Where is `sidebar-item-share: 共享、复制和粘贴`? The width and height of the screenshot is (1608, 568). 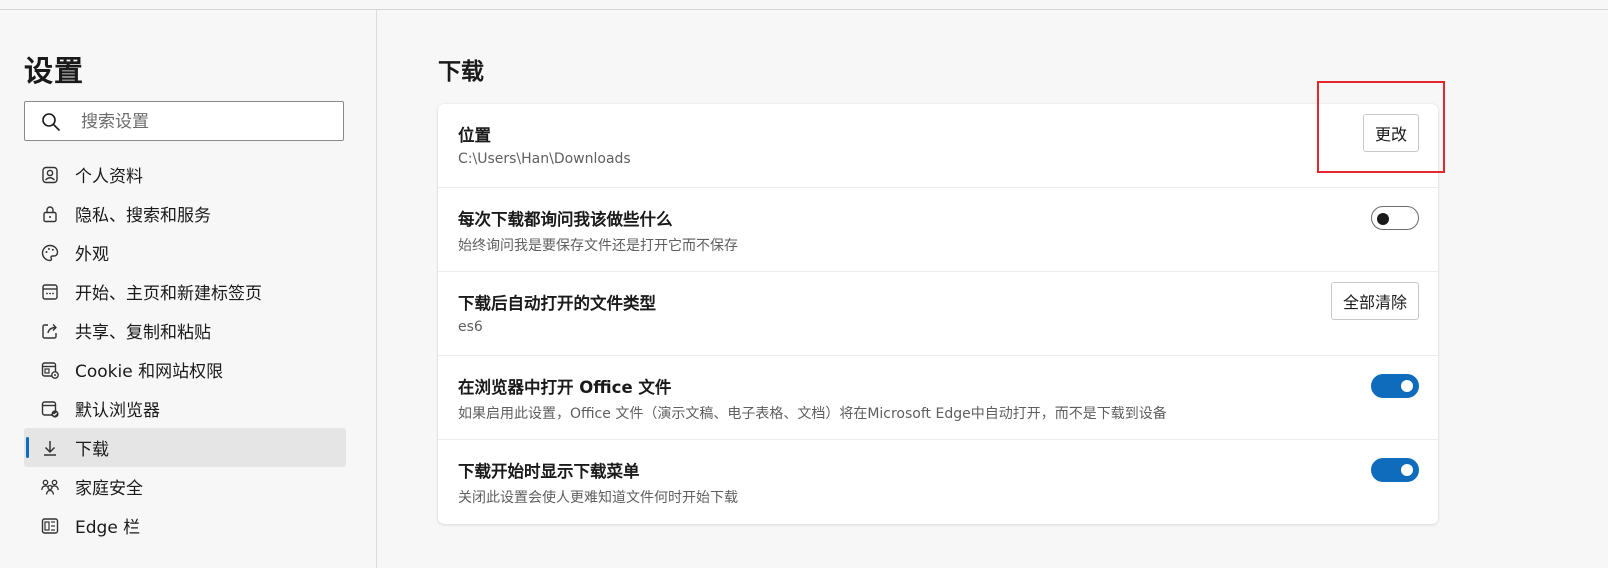 sidebar-item-share: 共享、复制和粘贴 is located at coordinates (185, 330).